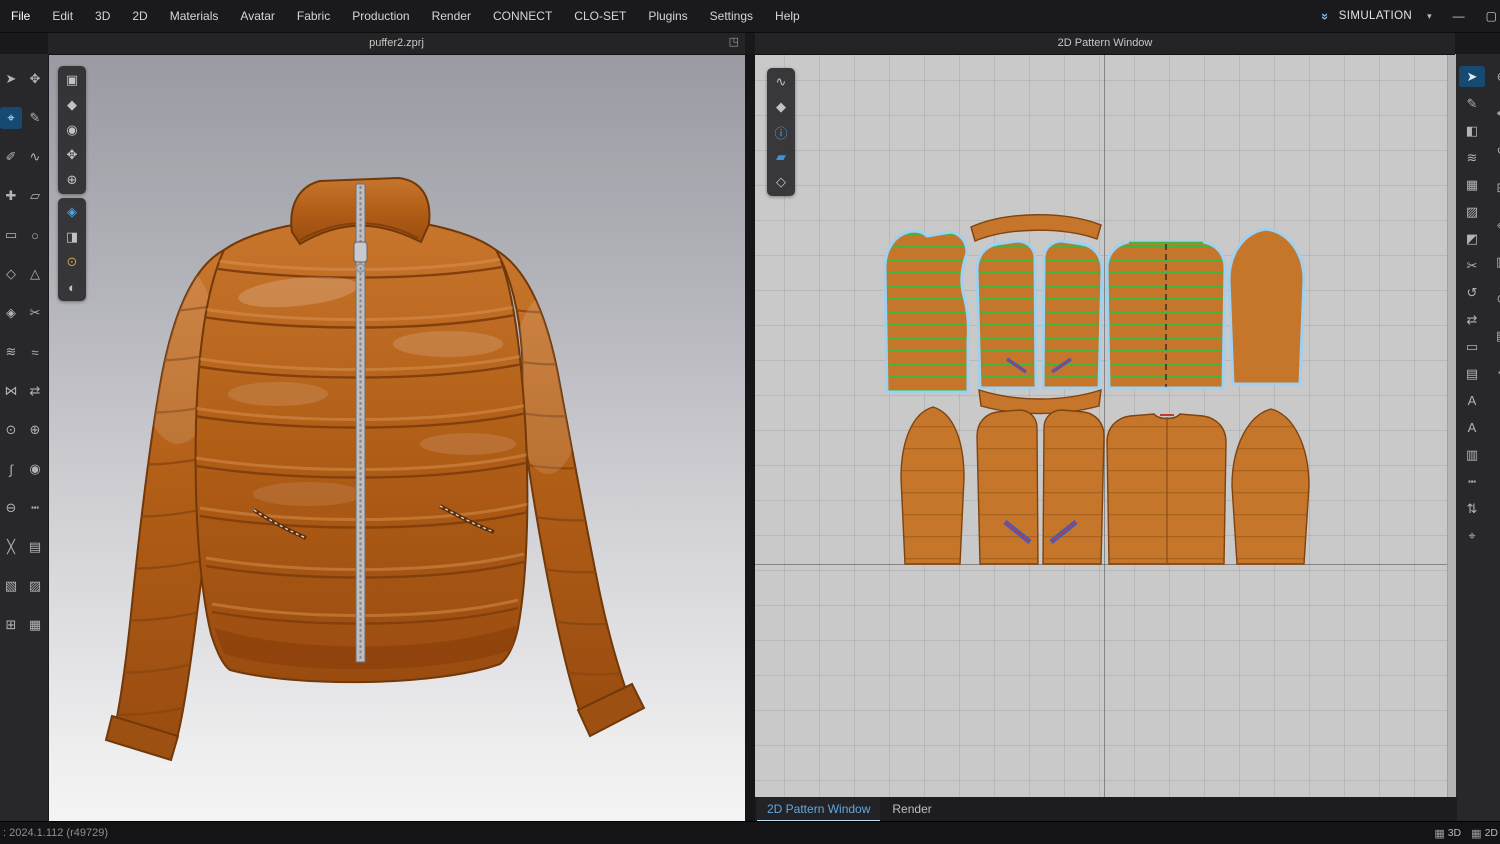 The width and height of the screenshot is (1500, 844). Describe the element at coordinates (11, 586) in the screenshot. I see `grading-tool-icon: ▧` at that location.